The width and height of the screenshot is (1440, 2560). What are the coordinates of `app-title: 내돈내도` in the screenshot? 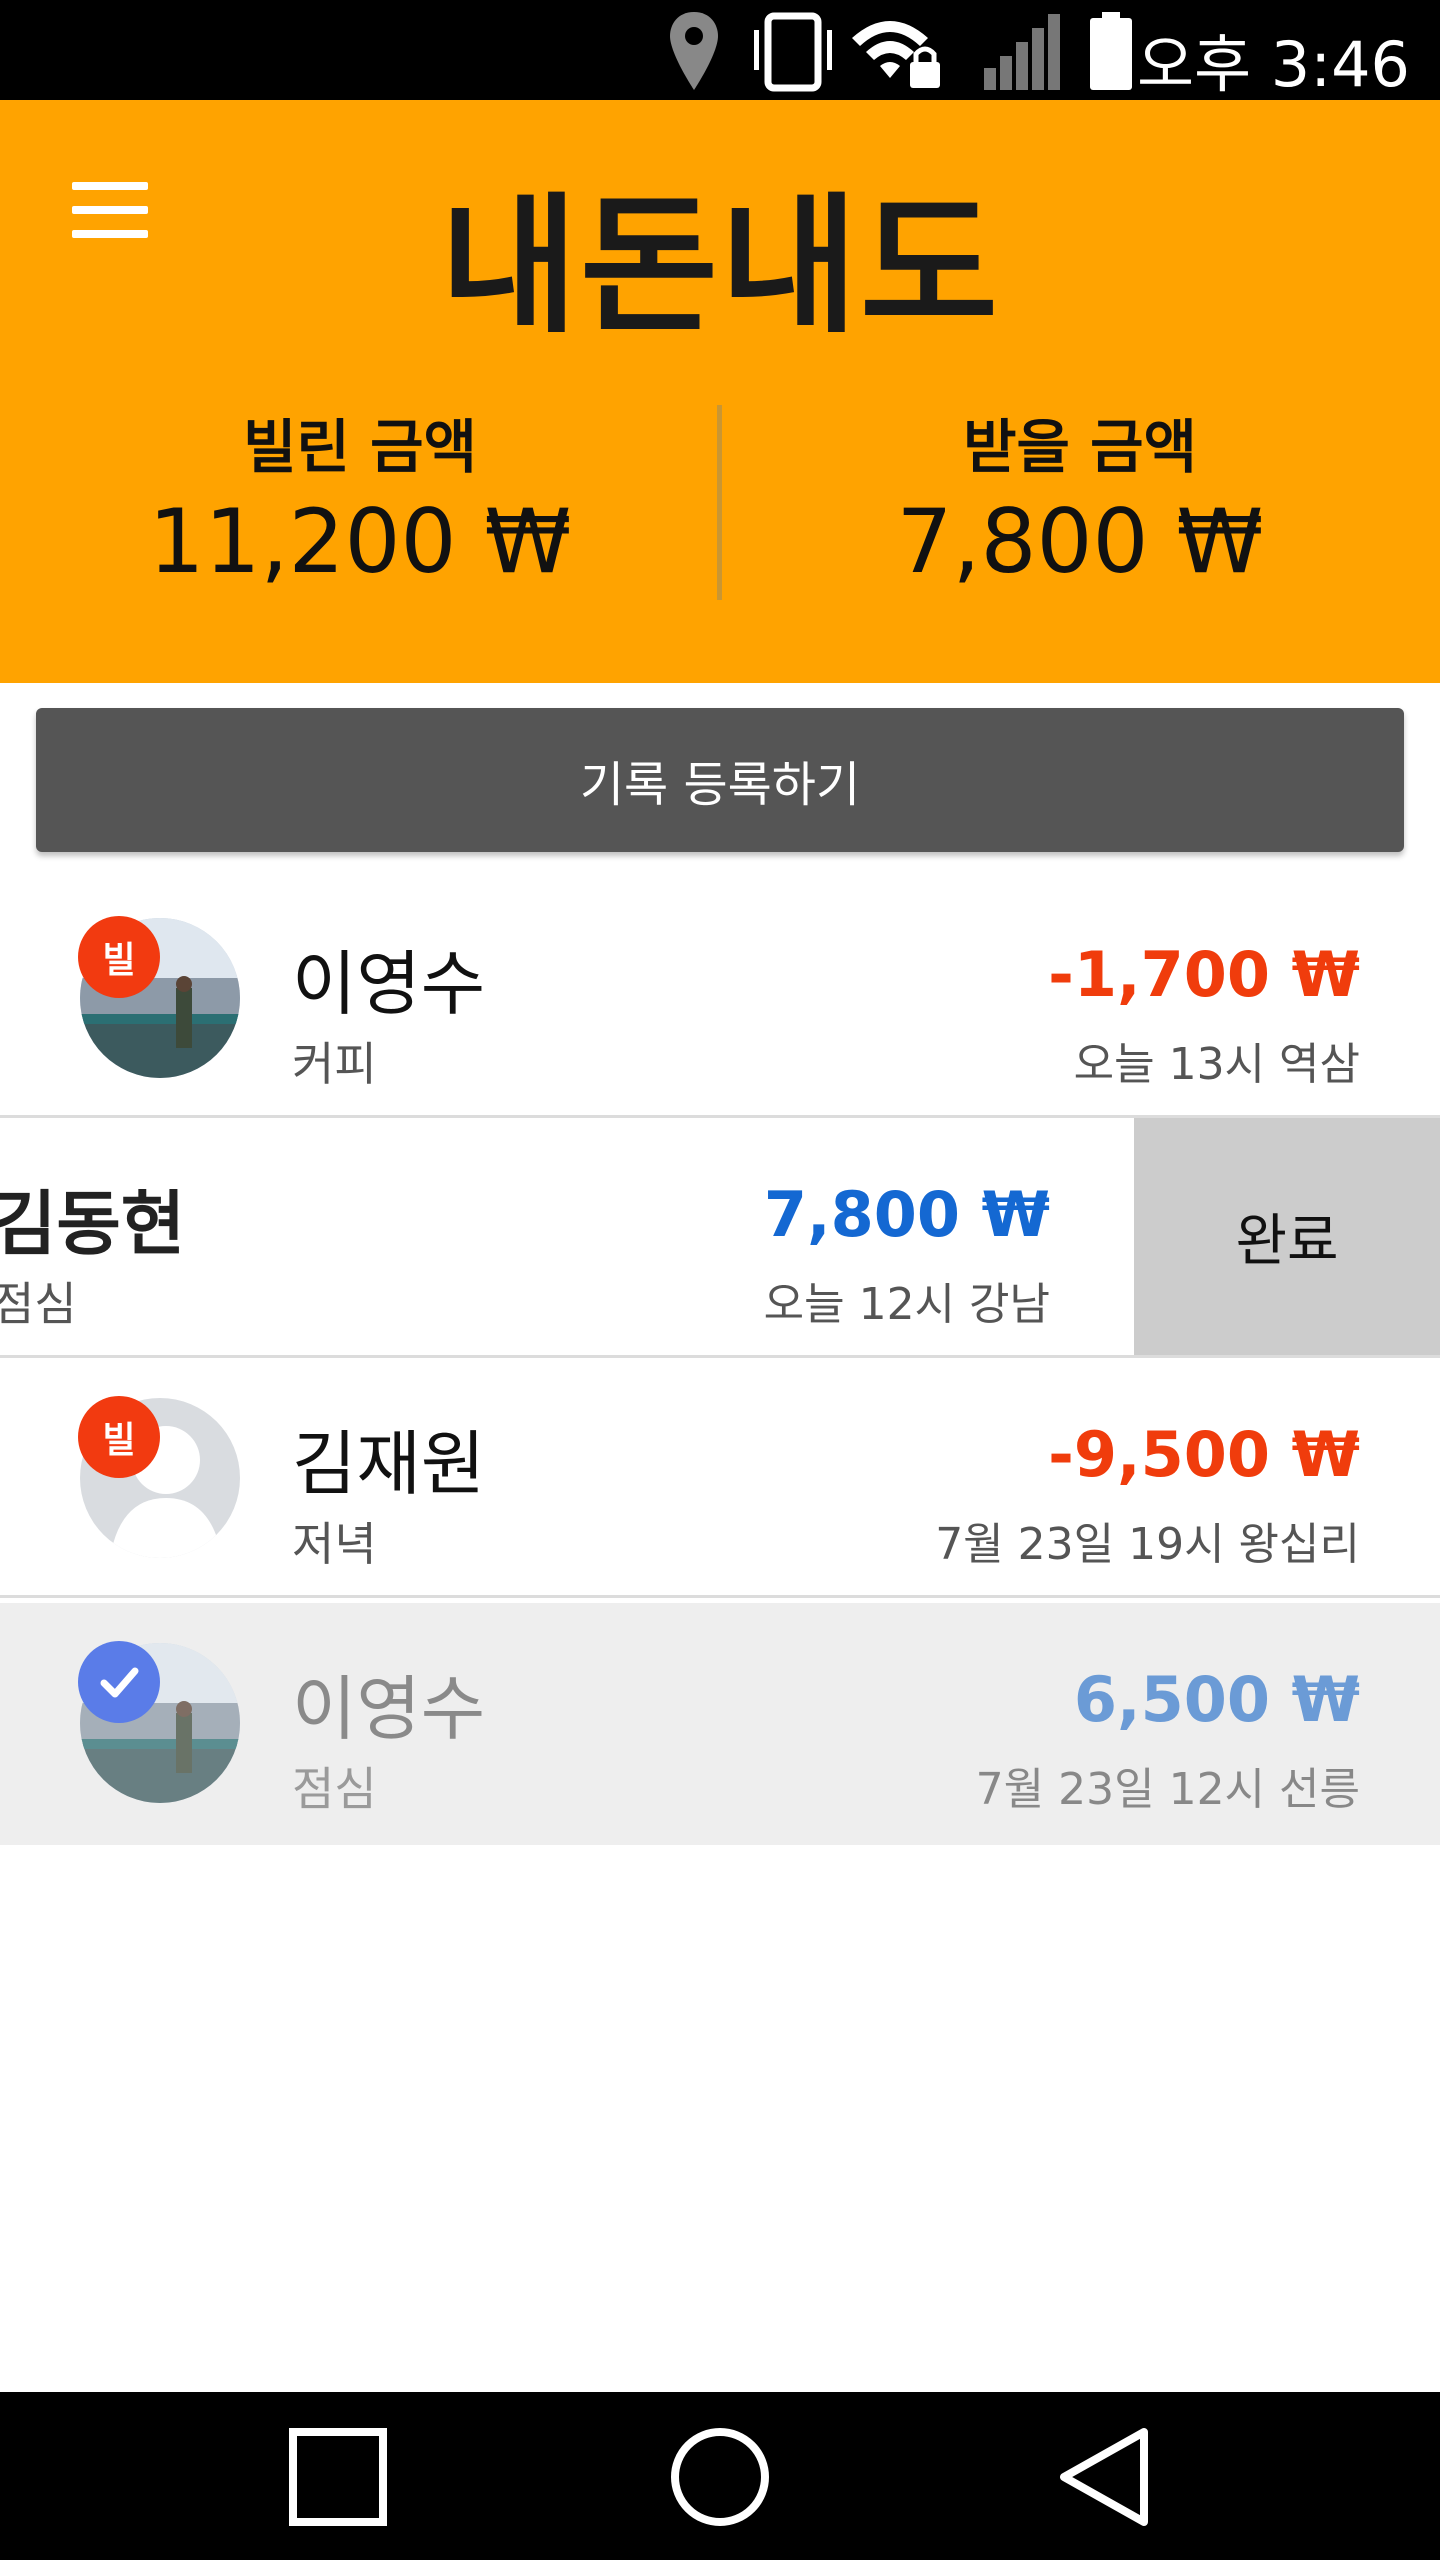 It's located at (719, 267).